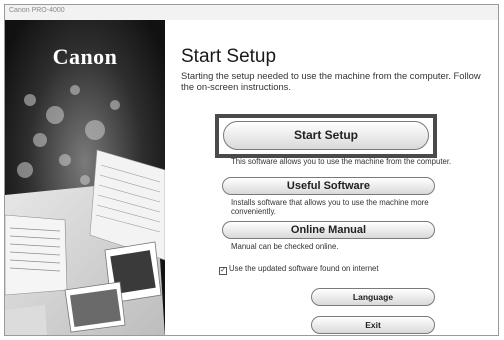 Image resolution: width=504 pixels, height=340 pixels. Describe the element at coordinates (37, 10) in the screenshot. I see `window-title: Canon PRO-4000` at that location.